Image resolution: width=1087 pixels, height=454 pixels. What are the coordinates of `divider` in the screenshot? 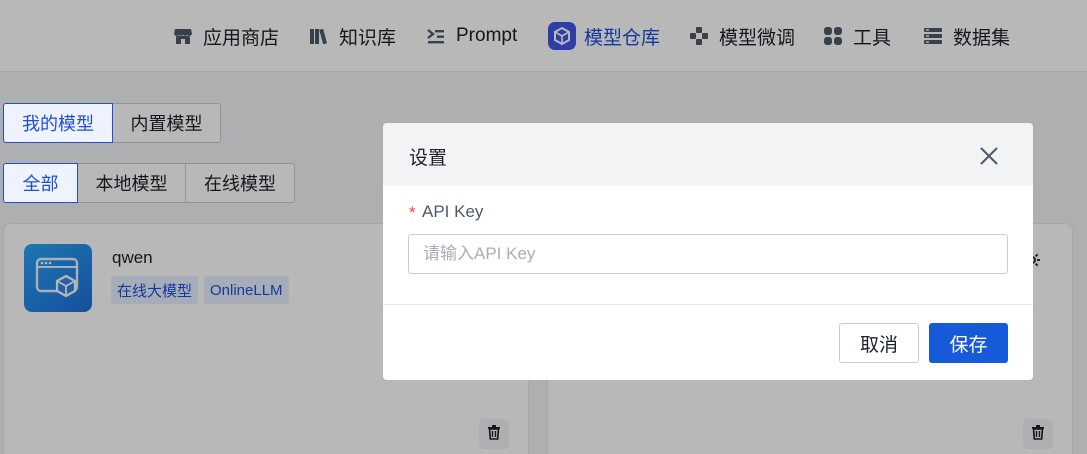 It's located at (708, 304).